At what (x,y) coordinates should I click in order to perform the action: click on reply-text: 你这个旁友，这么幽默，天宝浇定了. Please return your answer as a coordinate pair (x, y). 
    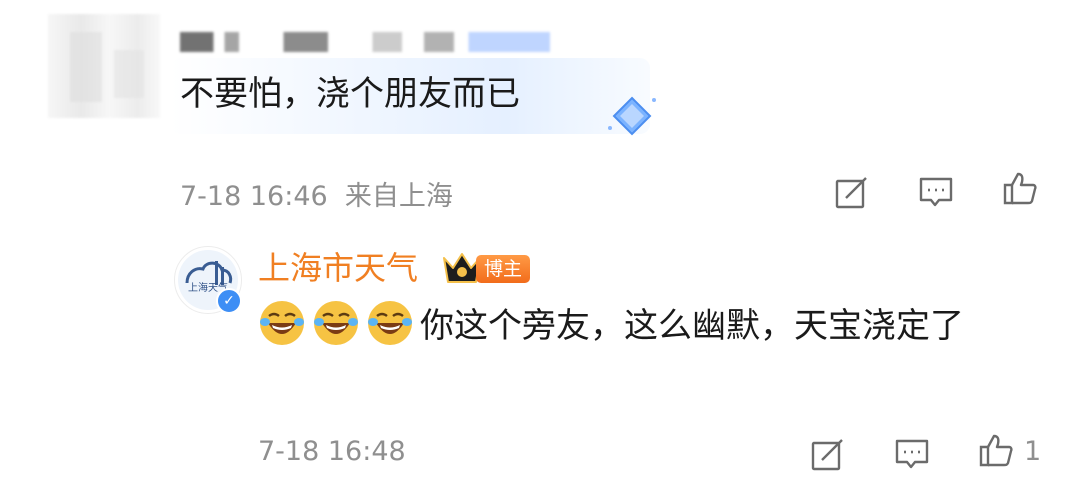
    Looking at the image, I should click on (692, 326).